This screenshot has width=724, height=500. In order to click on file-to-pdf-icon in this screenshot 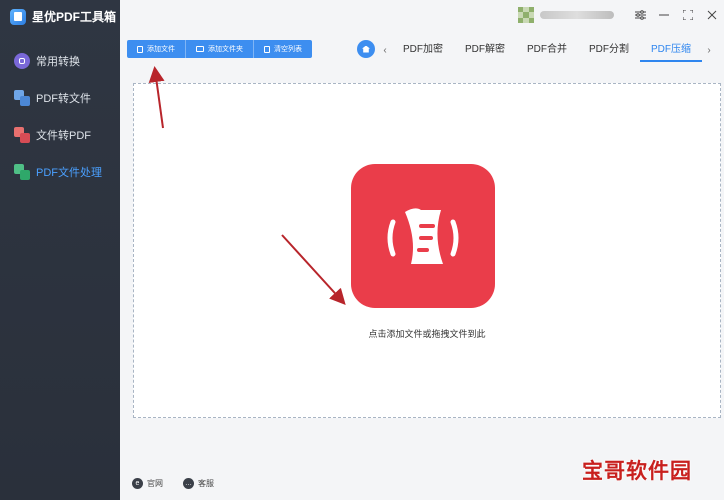, I will do `click(22, 134)`.